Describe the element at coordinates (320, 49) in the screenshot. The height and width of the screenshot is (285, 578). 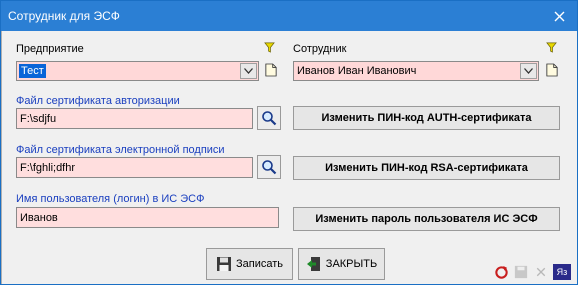
I see `employee-label: Сотрудник` at that location.